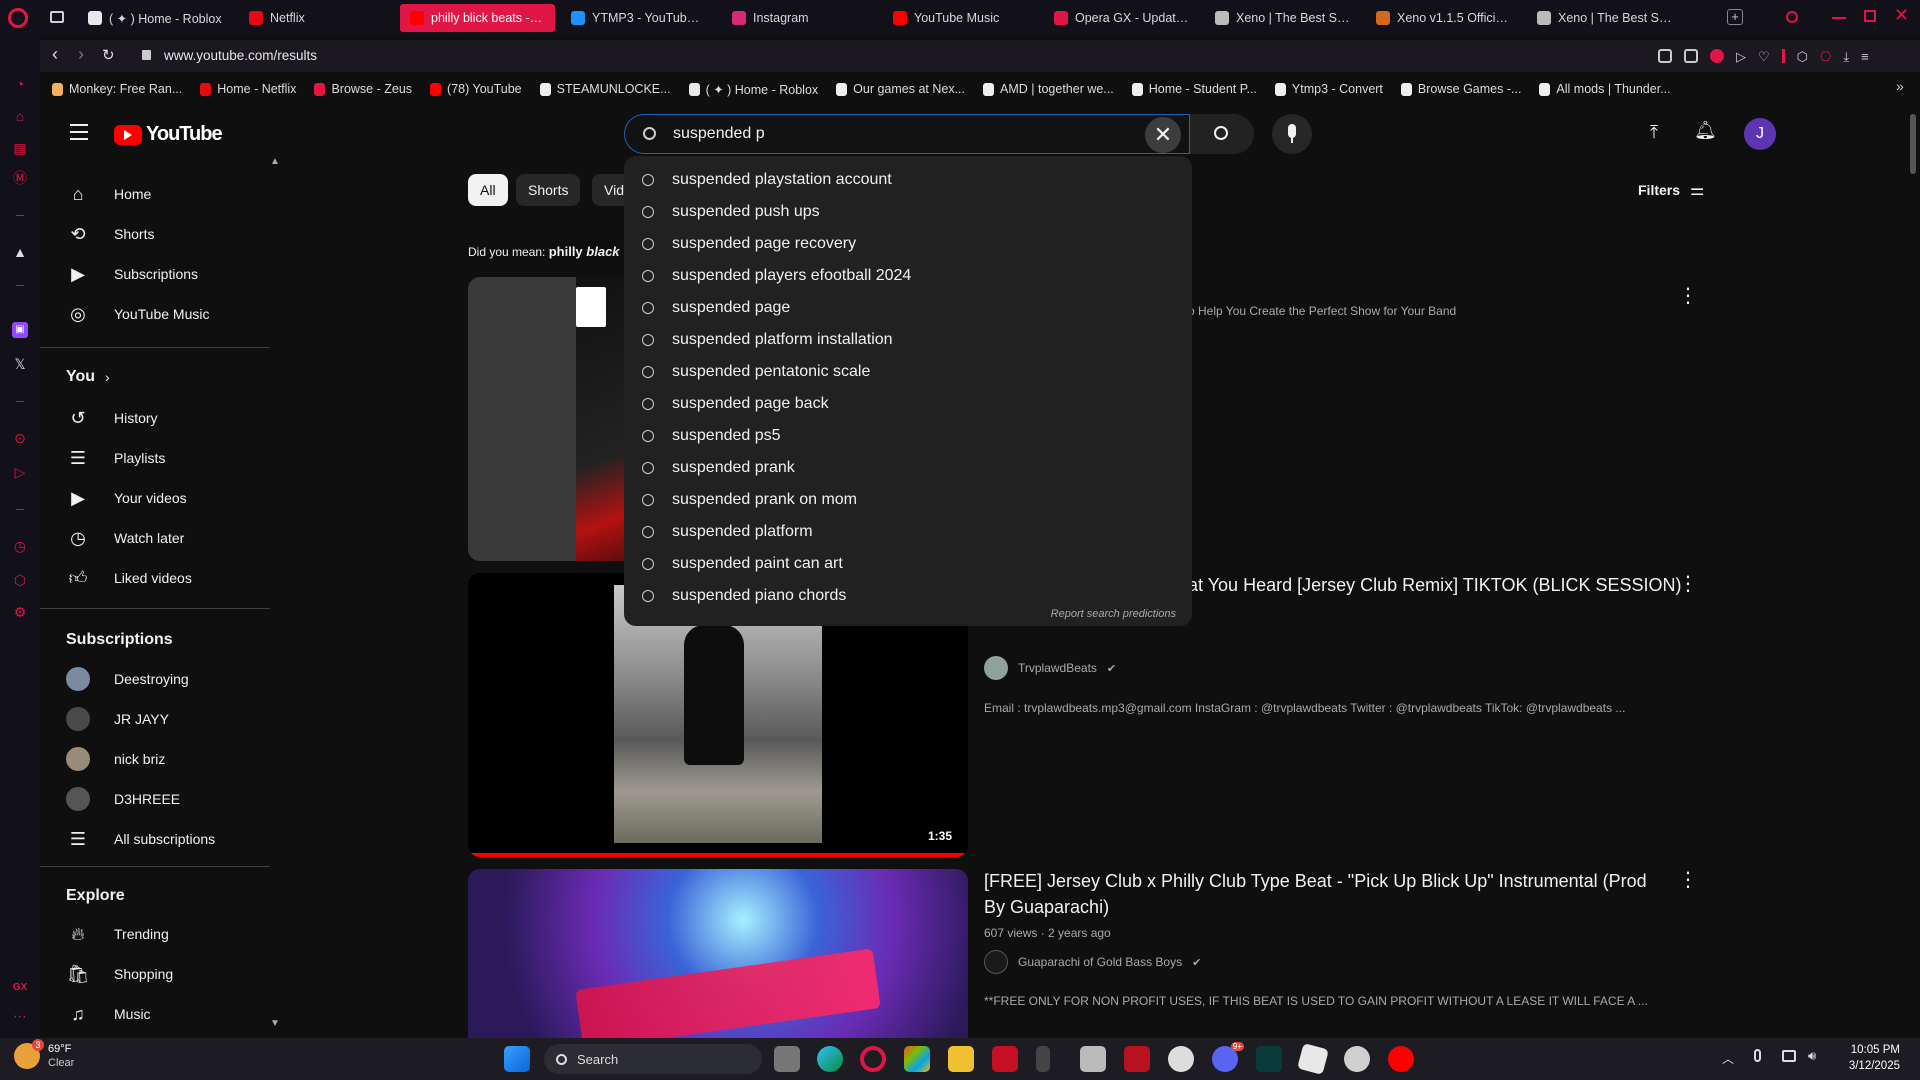 The image size is (1920, 1080). What do you see at coordinates (1741, 57) in the screenshot?
I see `send-icon: ▷` at bounding box center [1741, 57].